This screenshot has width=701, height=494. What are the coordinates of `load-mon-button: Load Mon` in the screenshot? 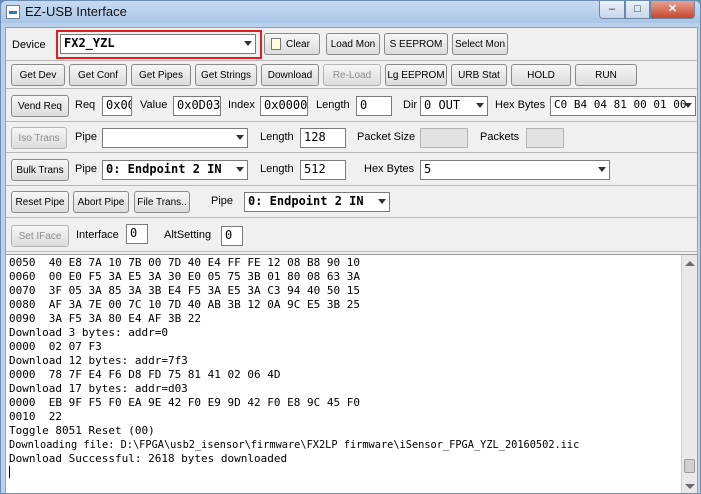 It's located at (353, 44).